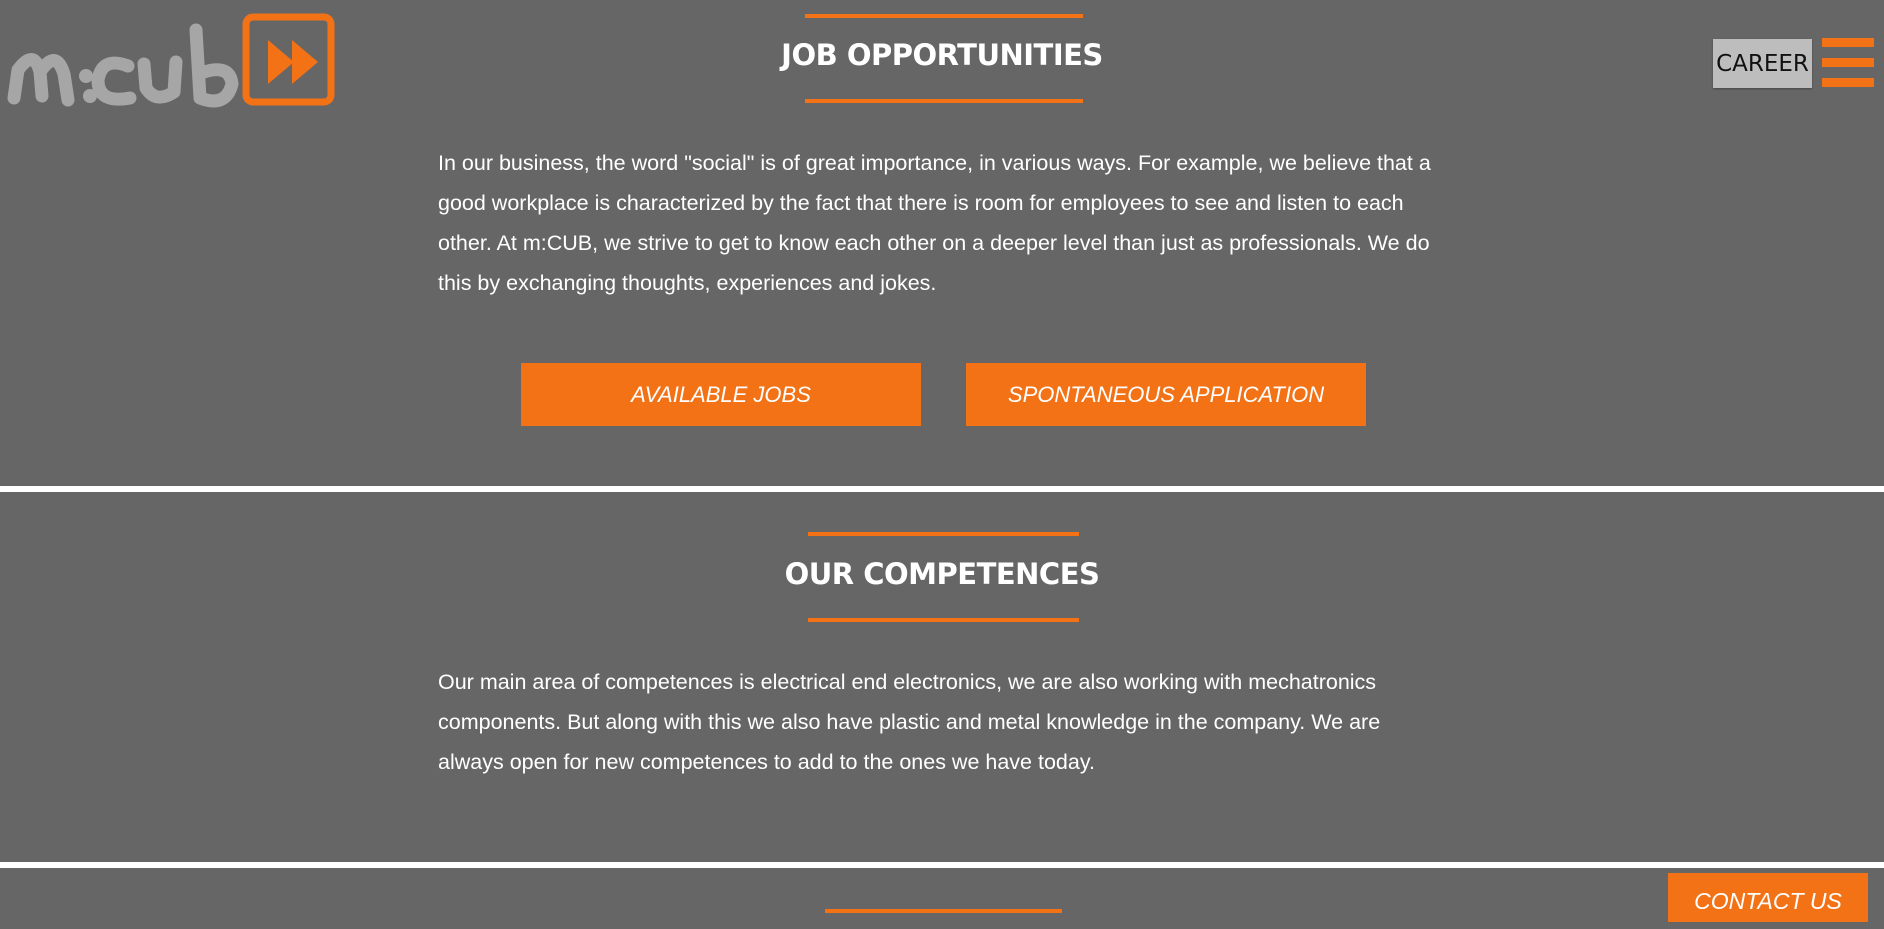 The height and width of the screenshot is (929, 1884). Describe the element at coordinates (942, 55) in the screenshot. I see `job-opportunities-title: JOB OPPORTUNITIES` at that location.